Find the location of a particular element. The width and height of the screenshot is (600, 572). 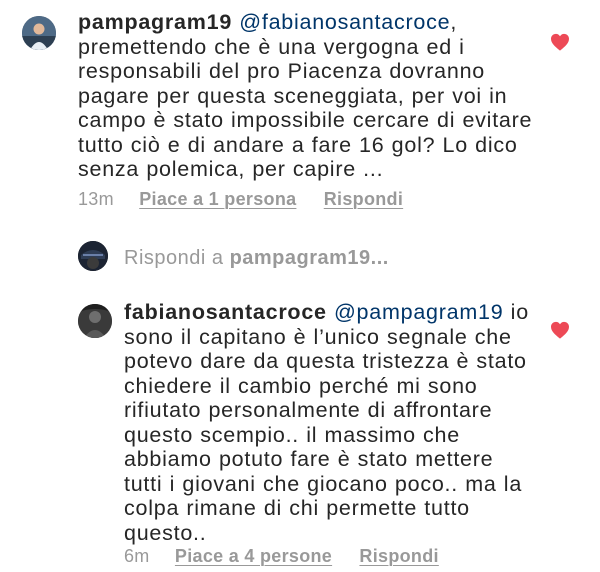

comment-line: pampagram19 @fabianosantacroce, is located at coordinates (328, 22).